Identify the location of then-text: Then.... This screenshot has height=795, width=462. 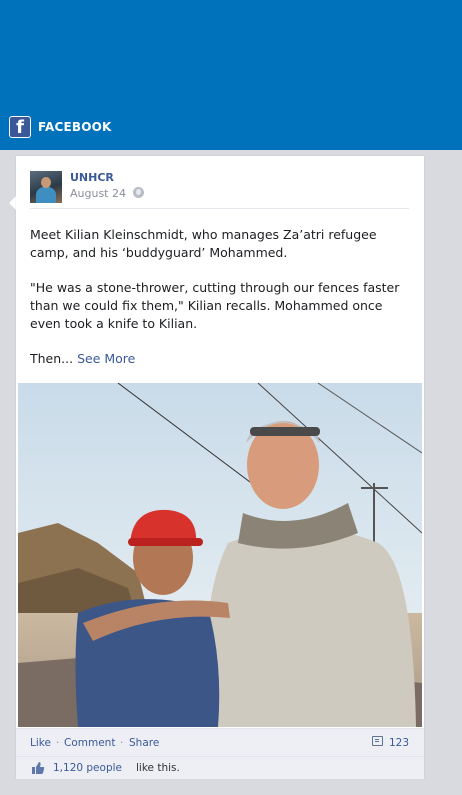
(52, 358).